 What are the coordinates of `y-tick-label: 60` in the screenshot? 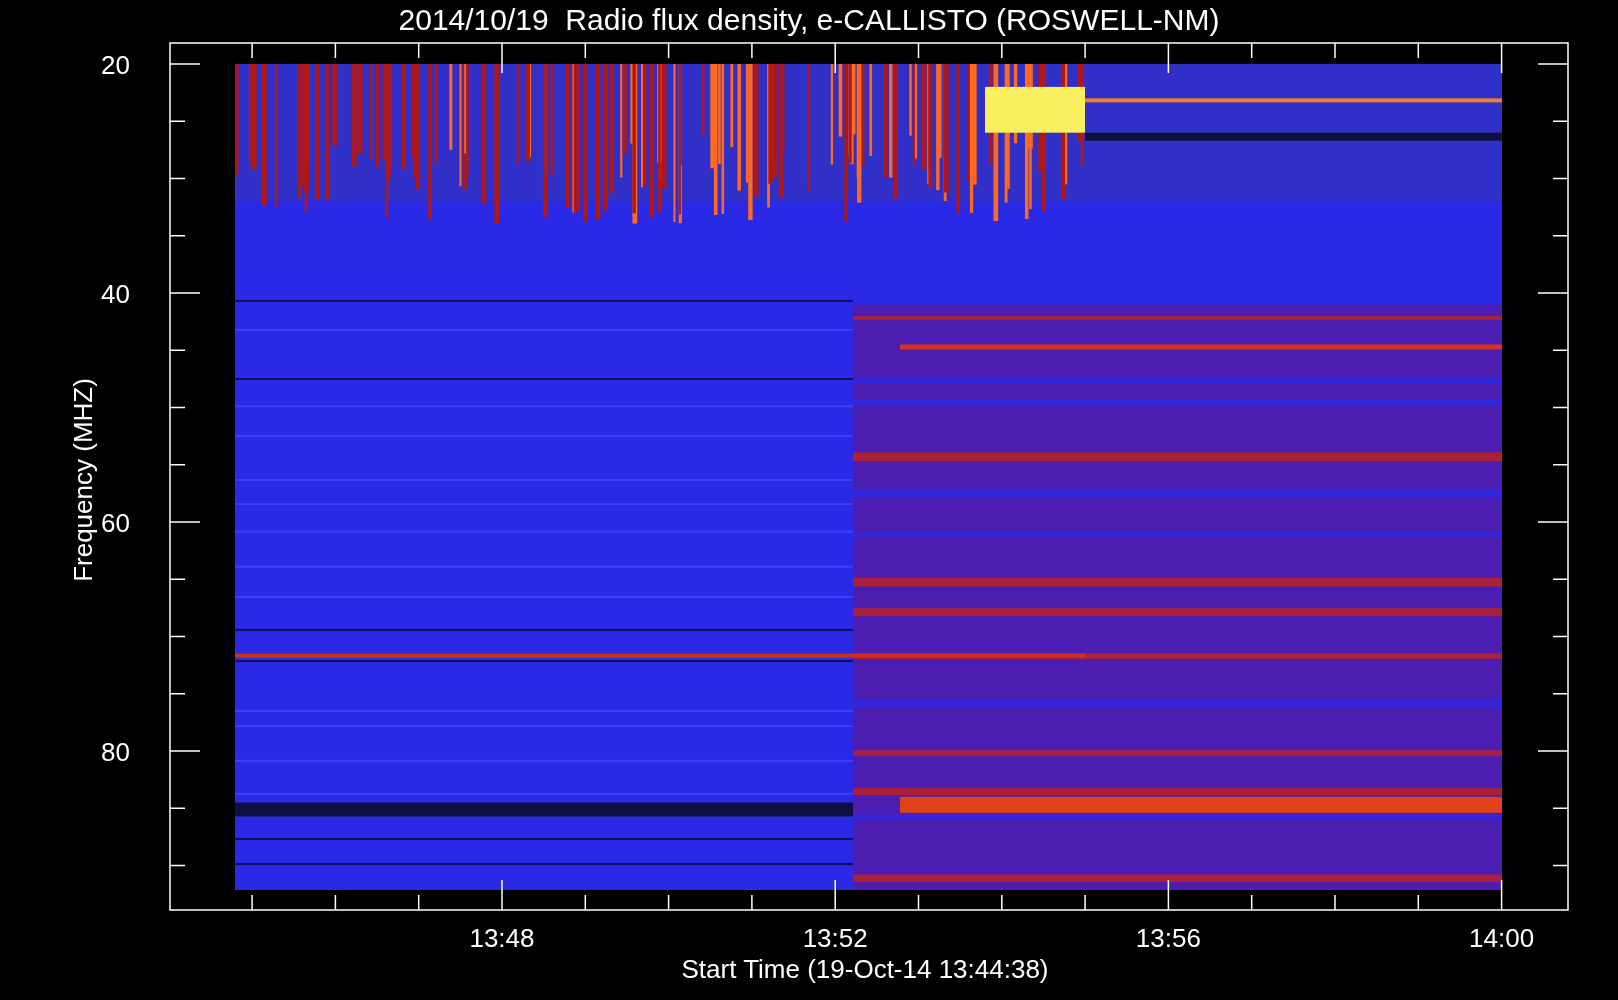 It's located at (115, 523).